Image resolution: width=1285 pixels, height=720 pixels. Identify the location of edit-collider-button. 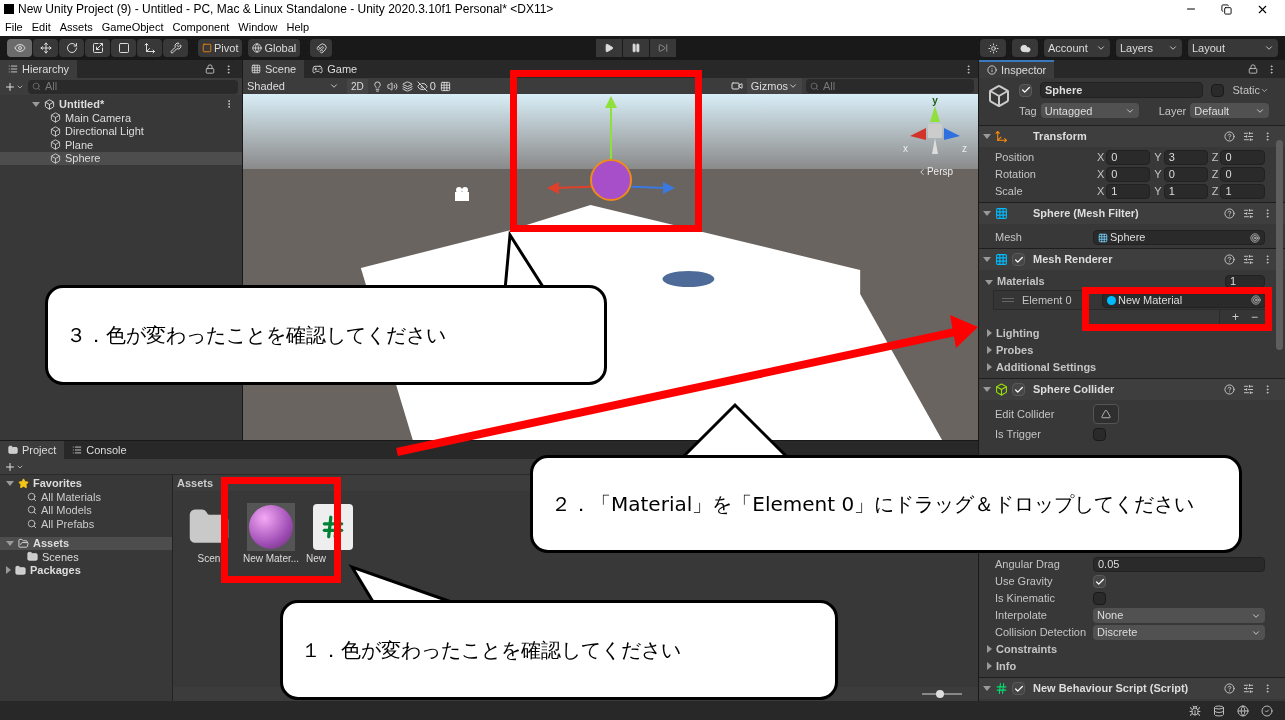
(1106, 414).